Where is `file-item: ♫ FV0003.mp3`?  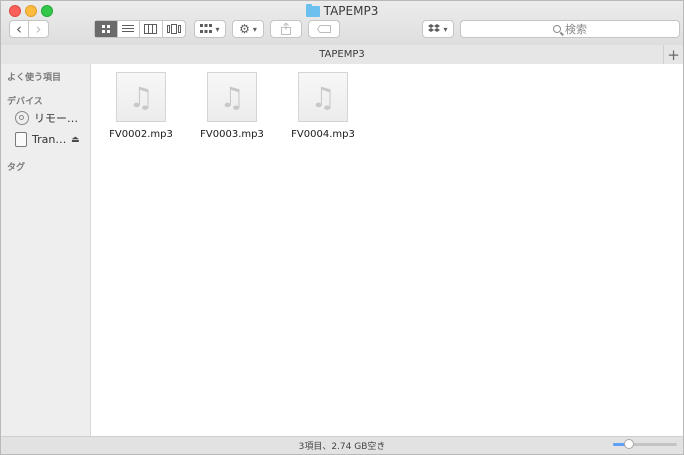
file-item: ♫ FV0003.mp3 is located at coordinates (232, 106).